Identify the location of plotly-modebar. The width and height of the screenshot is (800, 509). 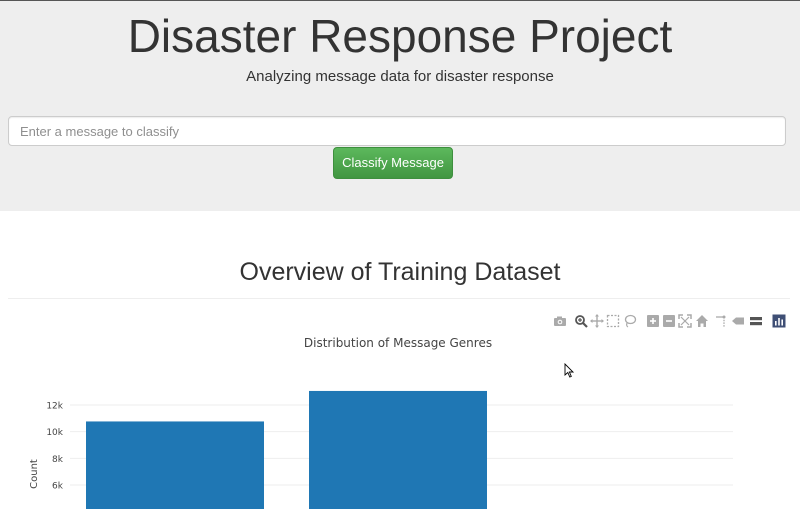
(668, 322).